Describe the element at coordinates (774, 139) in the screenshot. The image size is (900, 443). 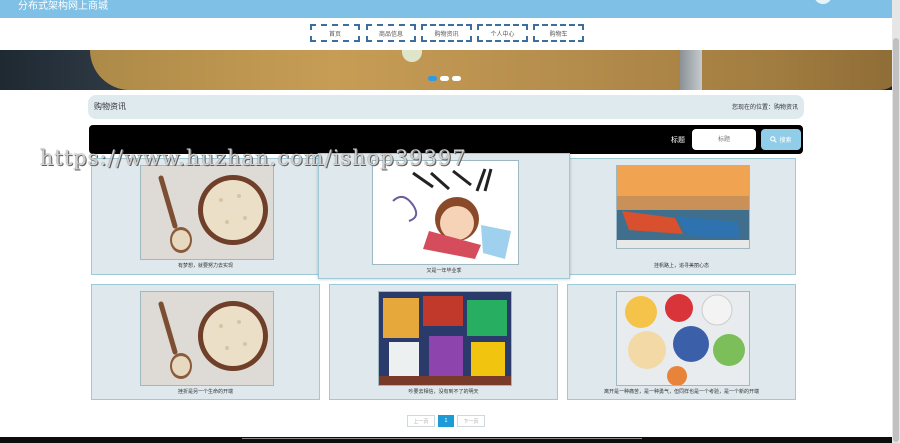
I see `search-icon` at that location.